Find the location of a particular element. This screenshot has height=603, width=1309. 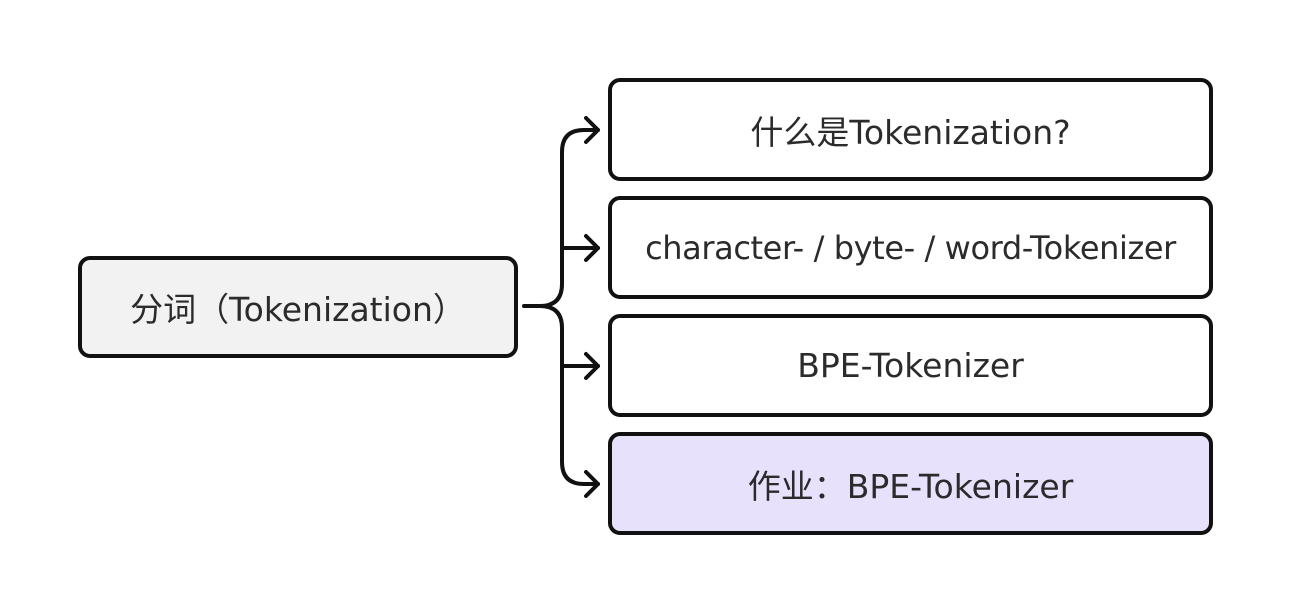

child-node-label: 作业：BPE-Tokenizer is located at coordinates (910, 486).